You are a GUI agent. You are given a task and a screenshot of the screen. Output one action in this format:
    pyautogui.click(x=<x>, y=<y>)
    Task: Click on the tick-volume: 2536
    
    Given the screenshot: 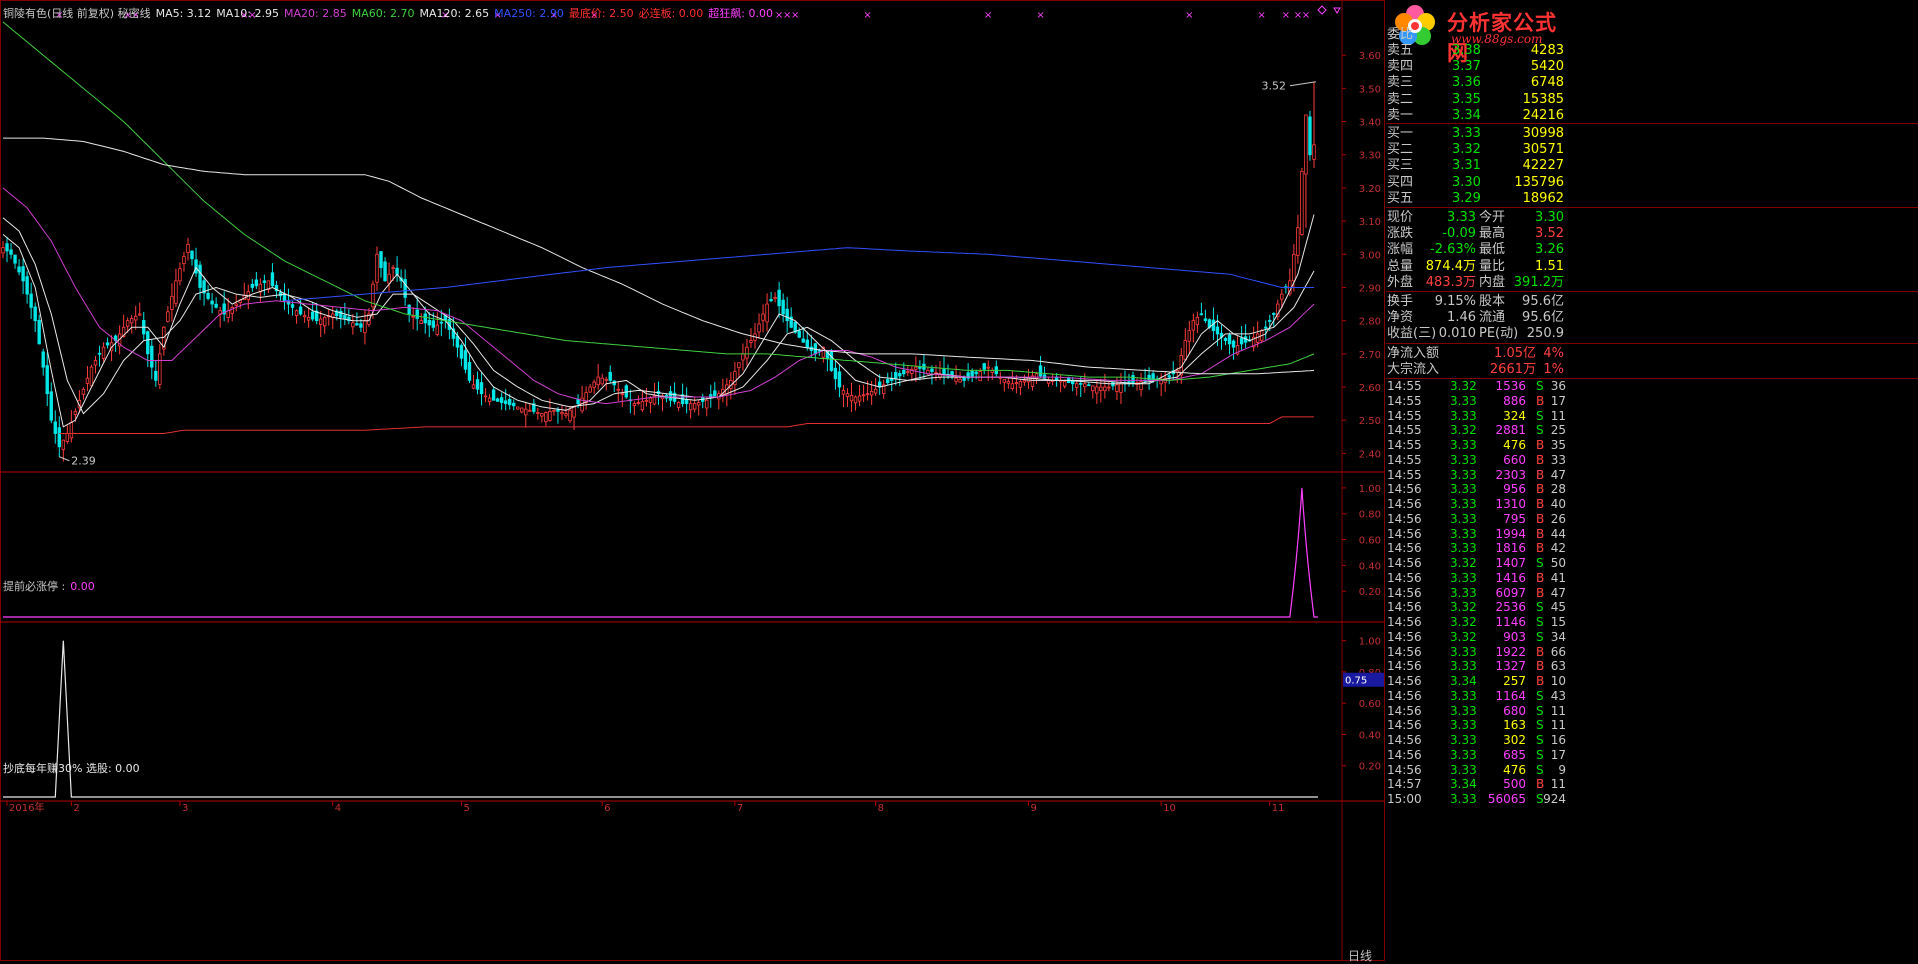 What is the action you would take?
    pyautogui.click(x=1510, y=607)
    